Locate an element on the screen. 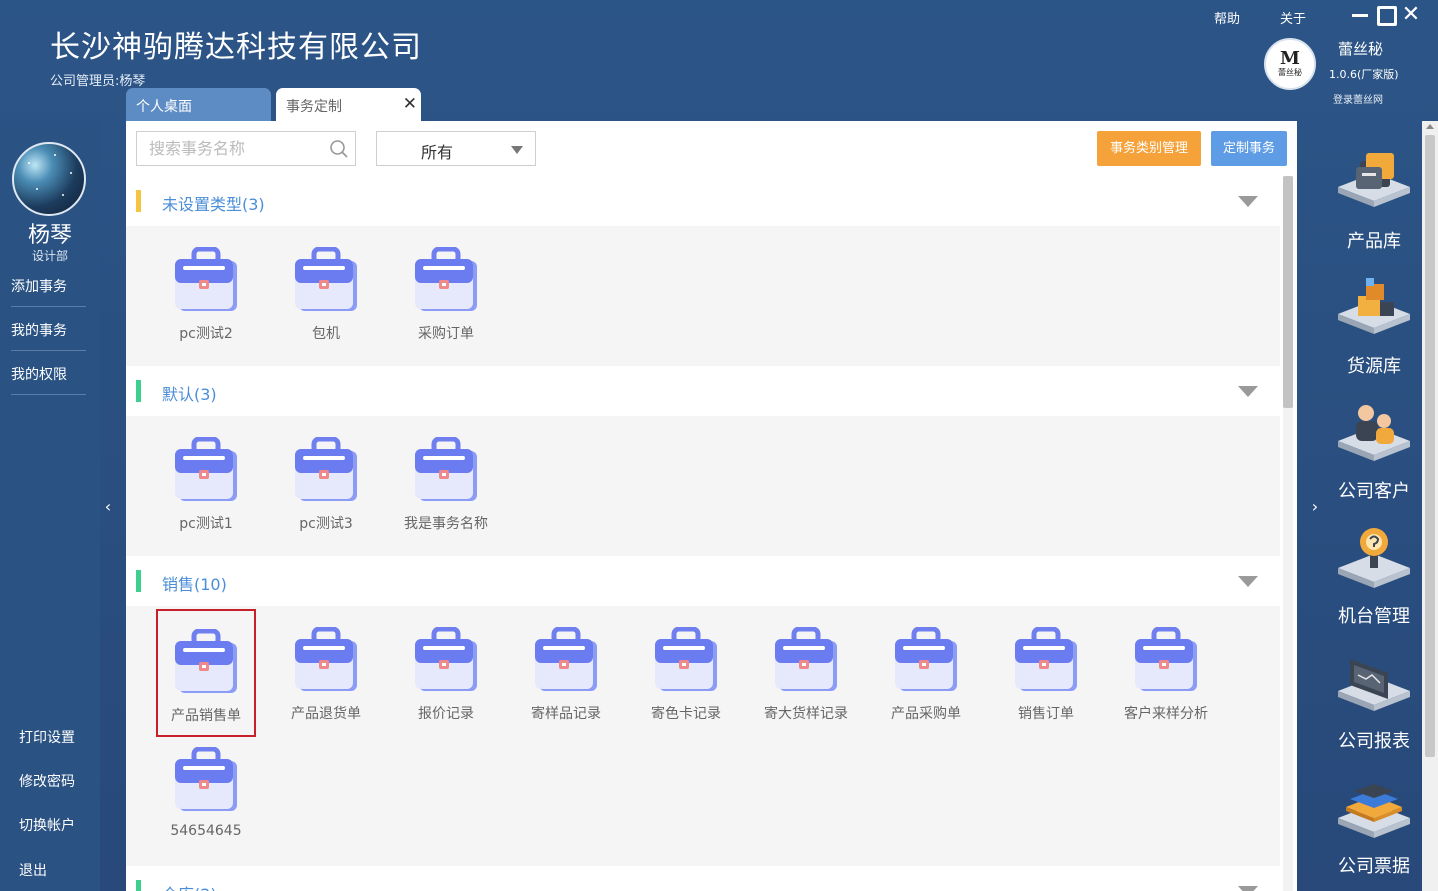 This screenshot has width=1438, height=891. right-menu-label: 公司报表 is located at coordinates (1374, 741).